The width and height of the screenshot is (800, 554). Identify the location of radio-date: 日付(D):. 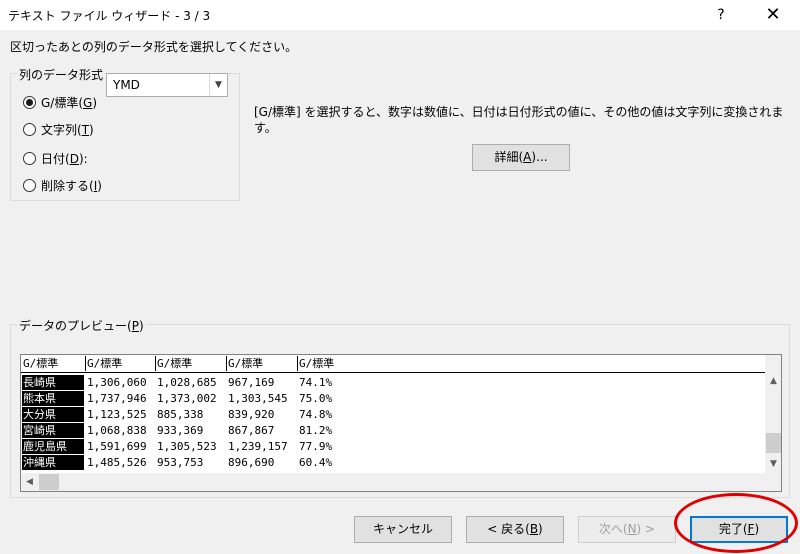
(55, 158).